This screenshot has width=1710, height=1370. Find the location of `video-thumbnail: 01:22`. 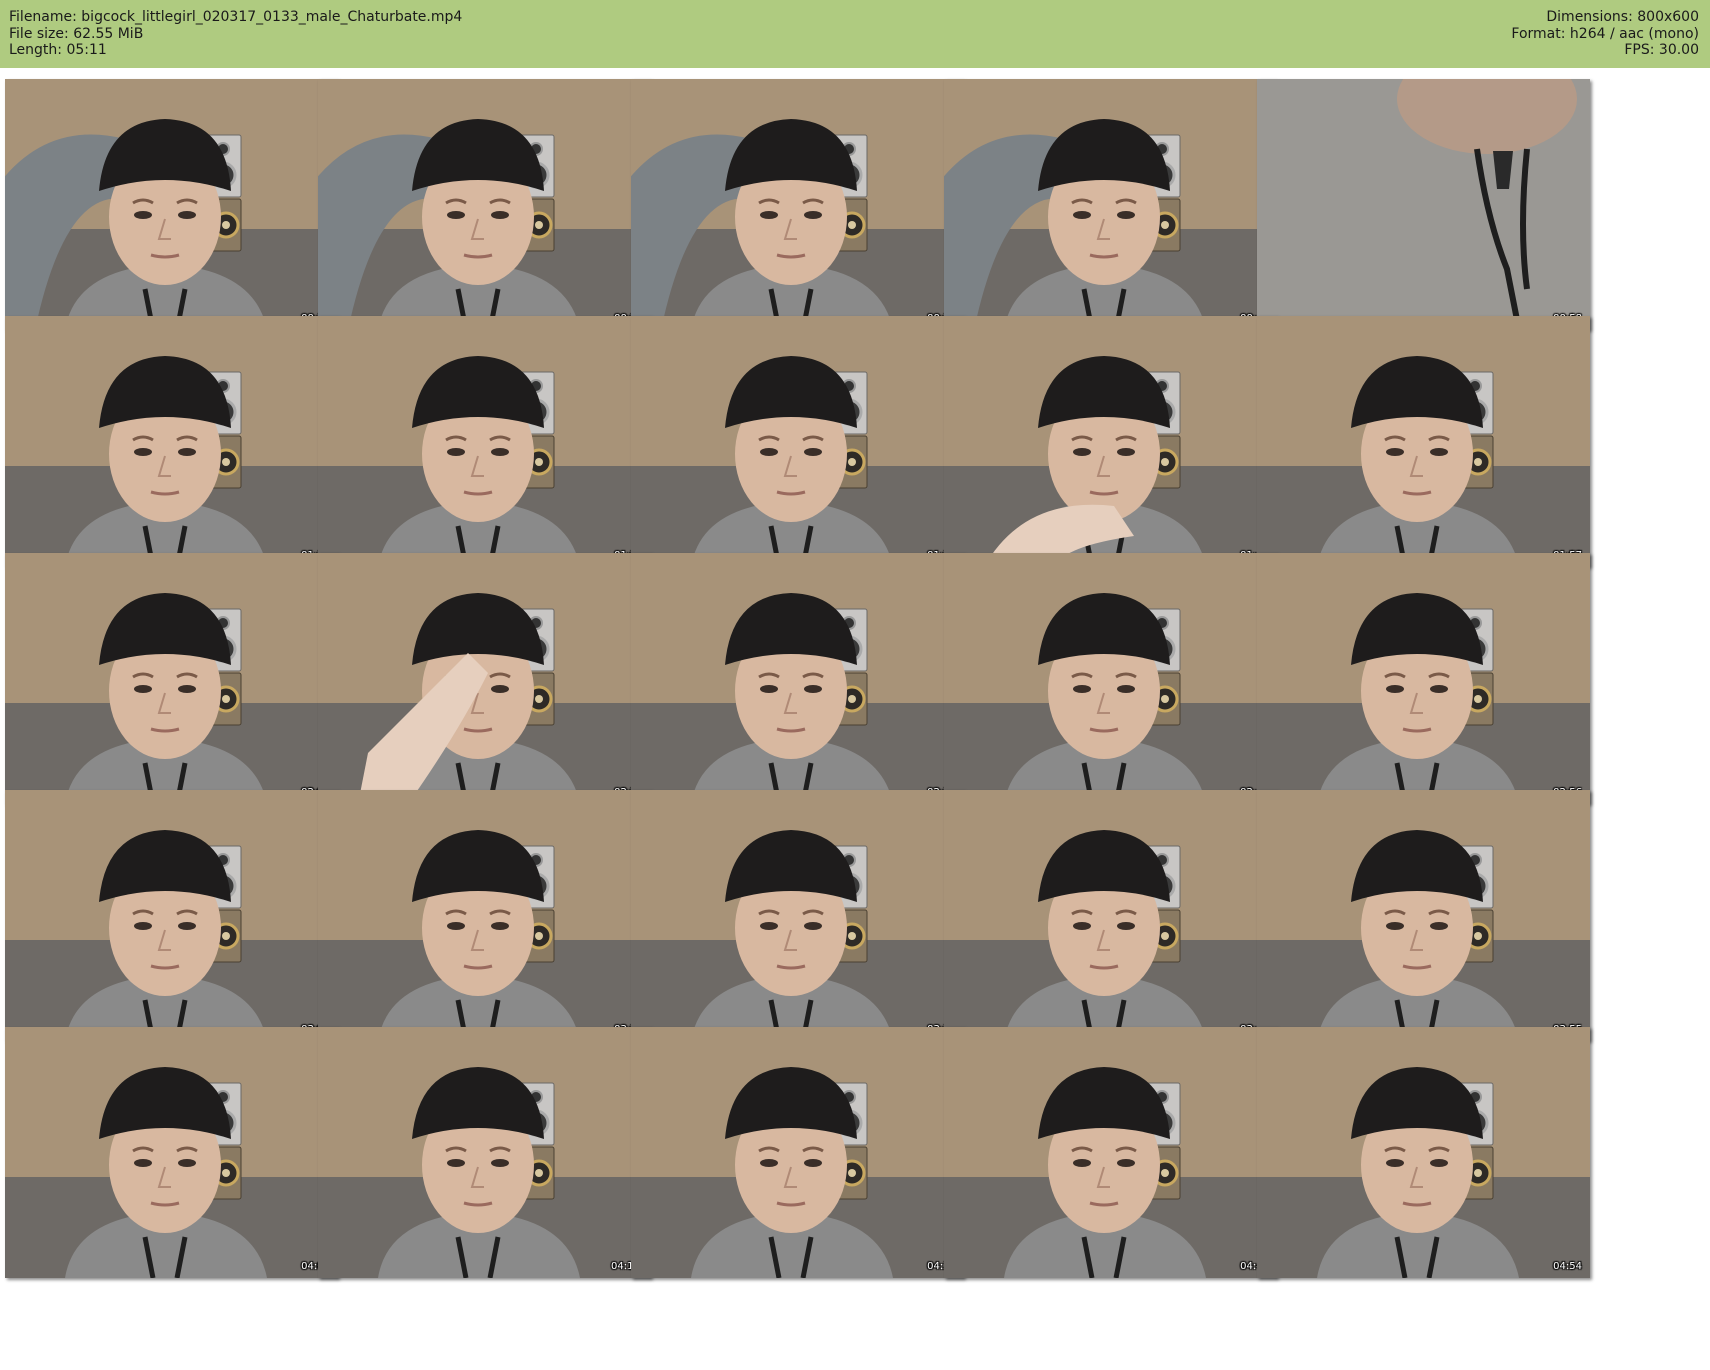

video-thumbnail: 01:22 is located at coordinates (484, 441).